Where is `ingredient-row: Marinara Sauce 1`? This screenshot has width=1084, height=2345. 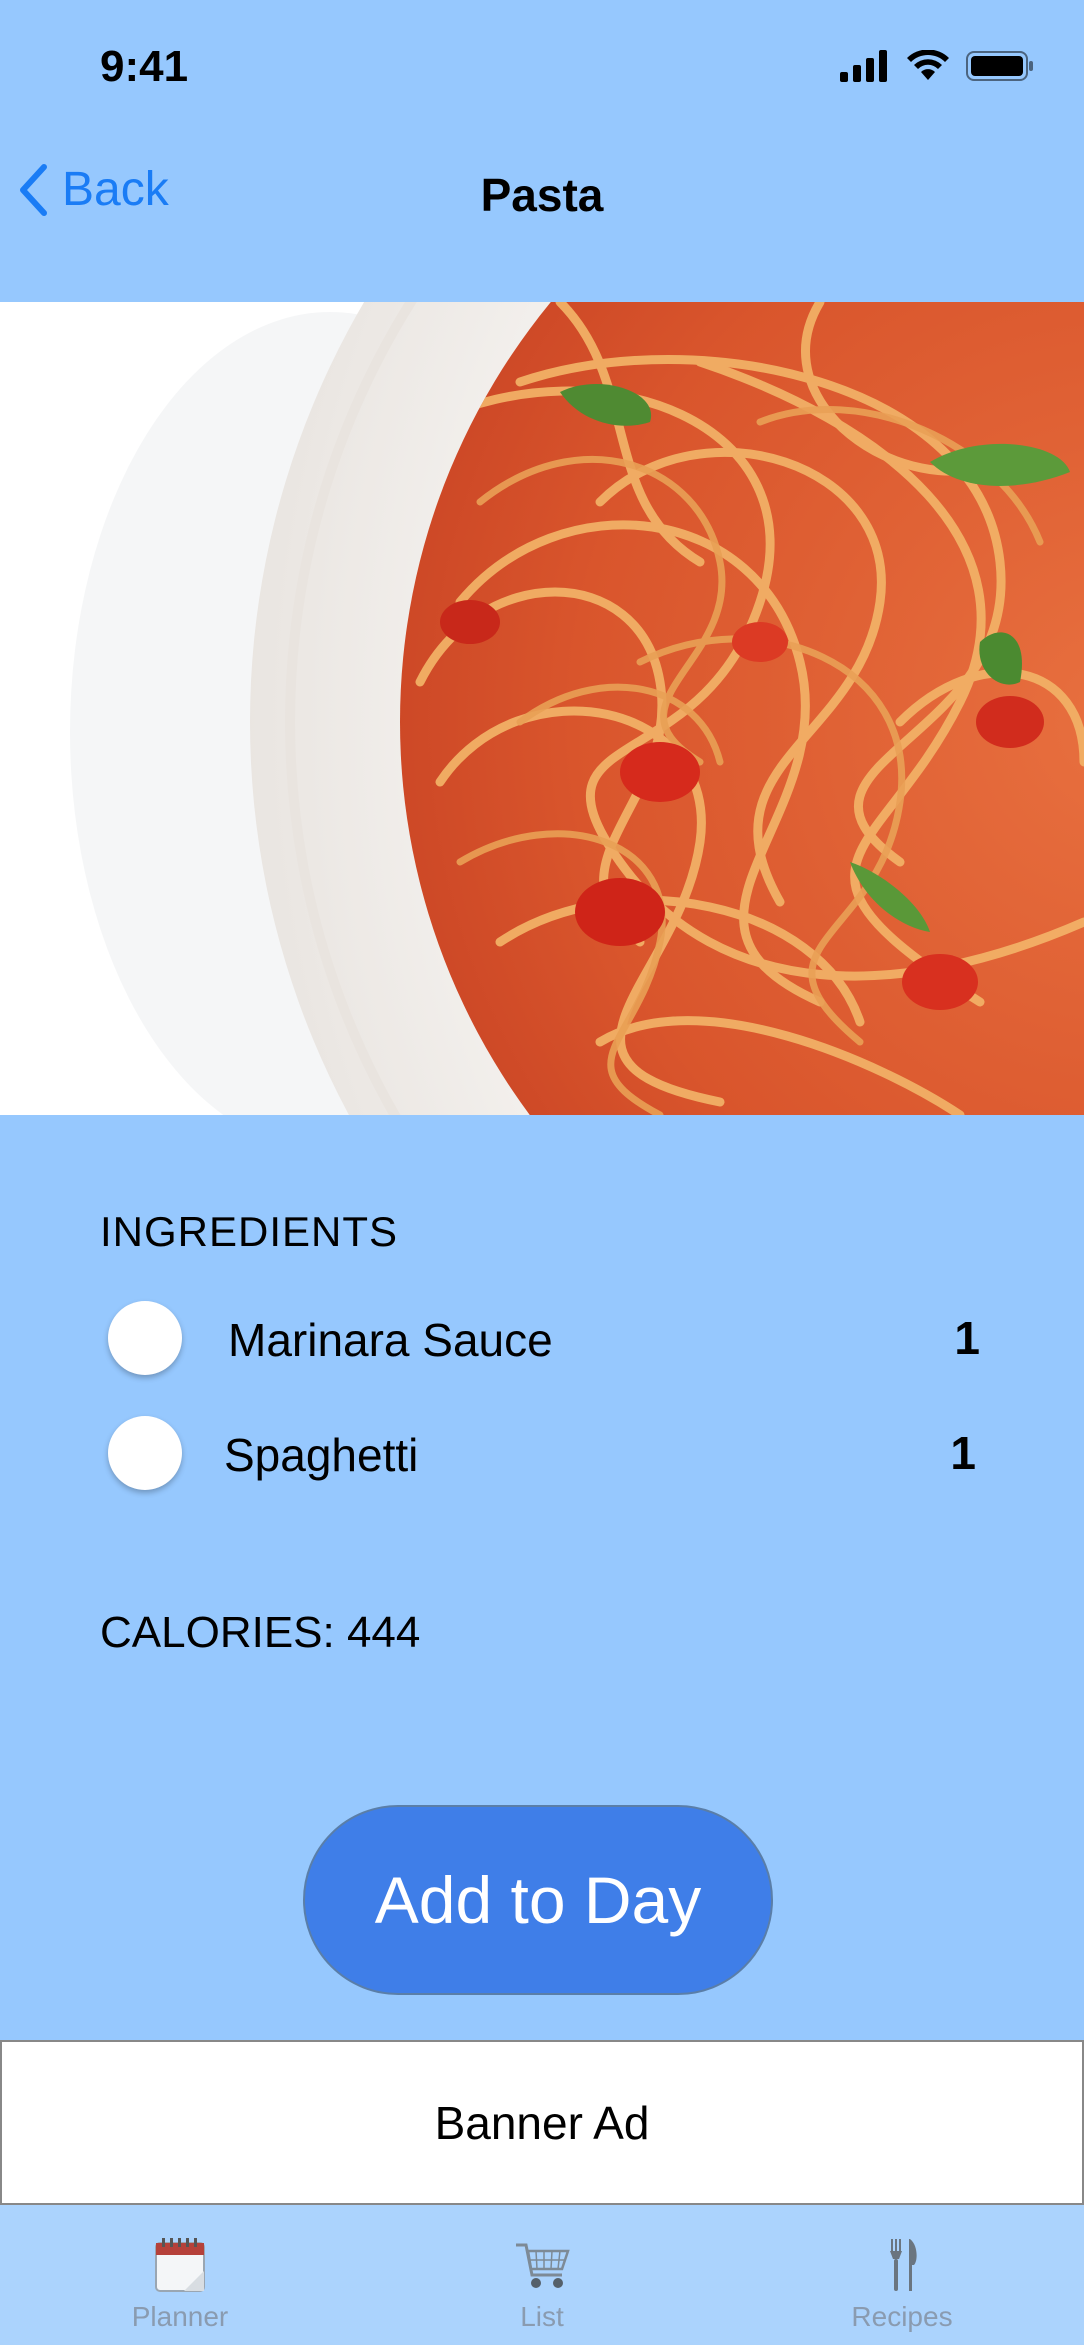
ingredient-row: Marinara Sauce 1 is located at coordinates (540, 1338).